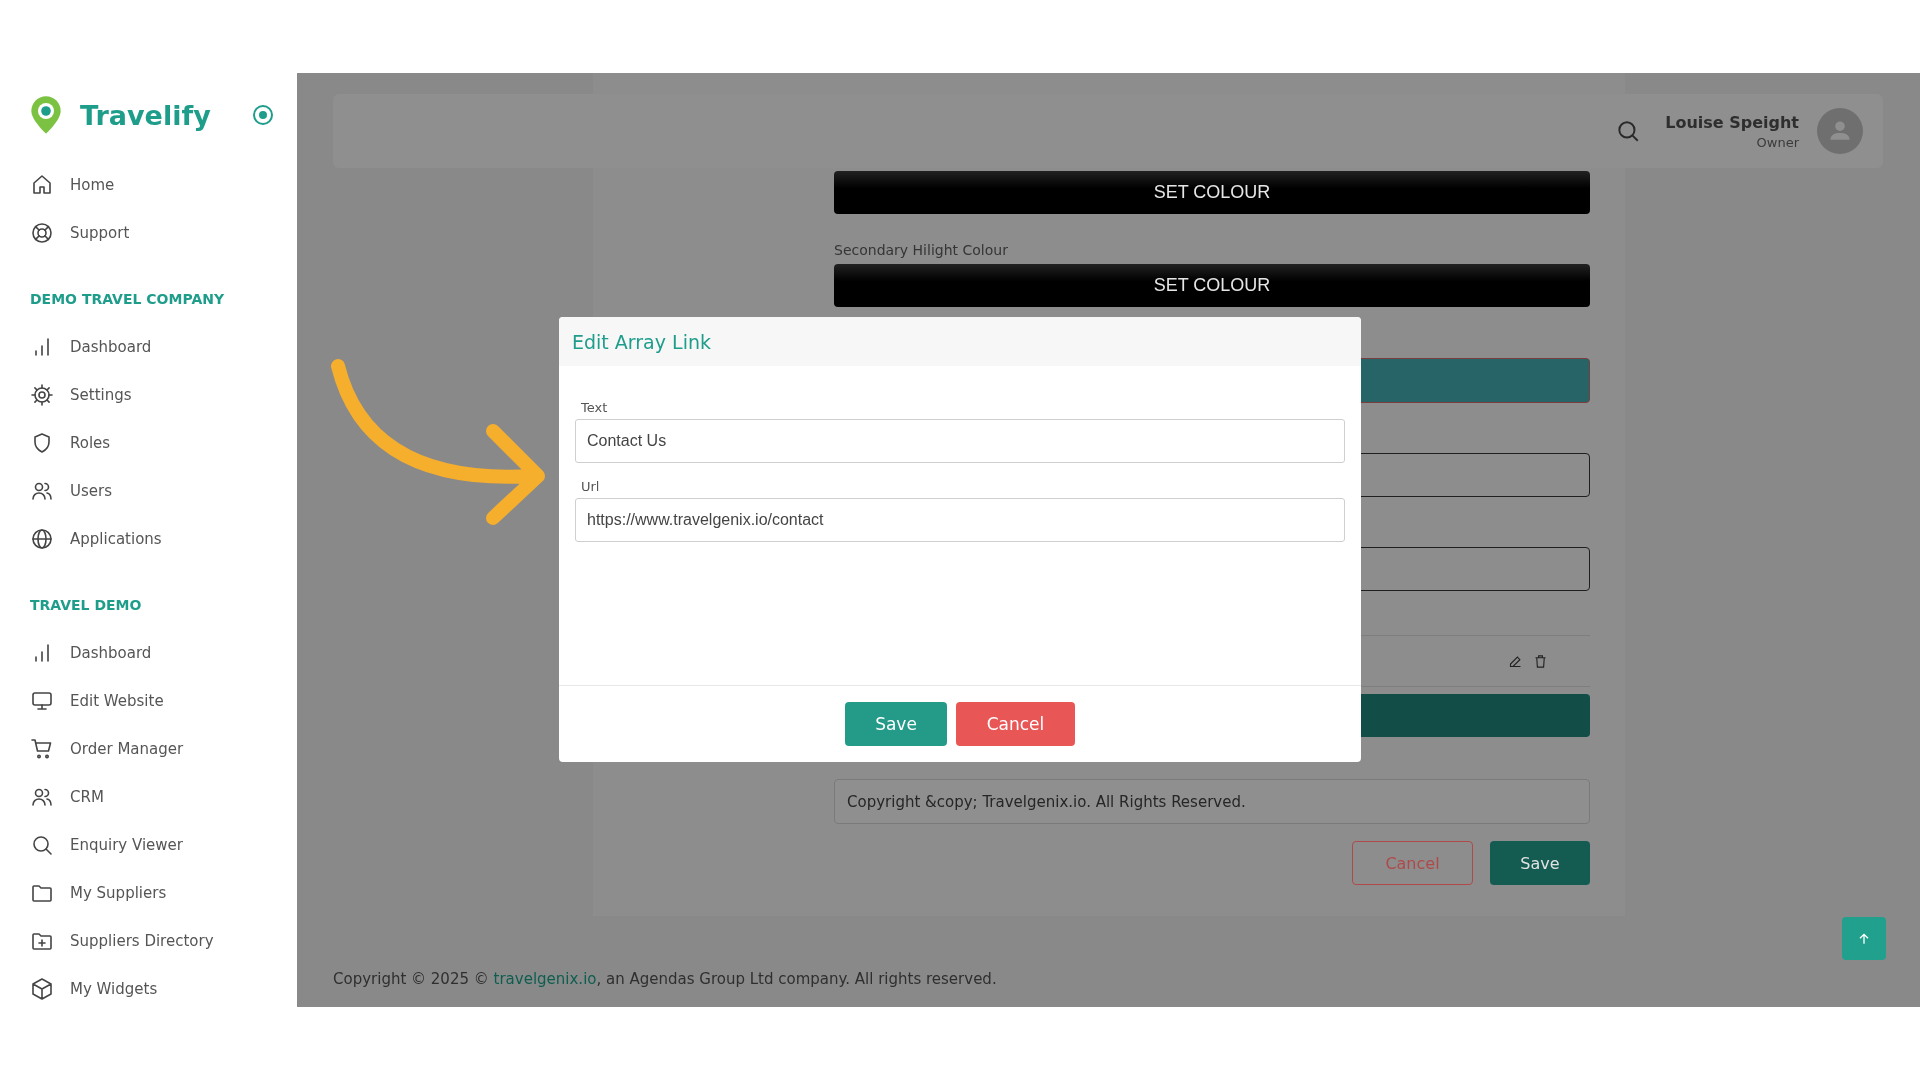  What do you see at coordinates (163, 185) in the screenshot?
I see `sidebar-item: Home` at bounding box center [163, 185].